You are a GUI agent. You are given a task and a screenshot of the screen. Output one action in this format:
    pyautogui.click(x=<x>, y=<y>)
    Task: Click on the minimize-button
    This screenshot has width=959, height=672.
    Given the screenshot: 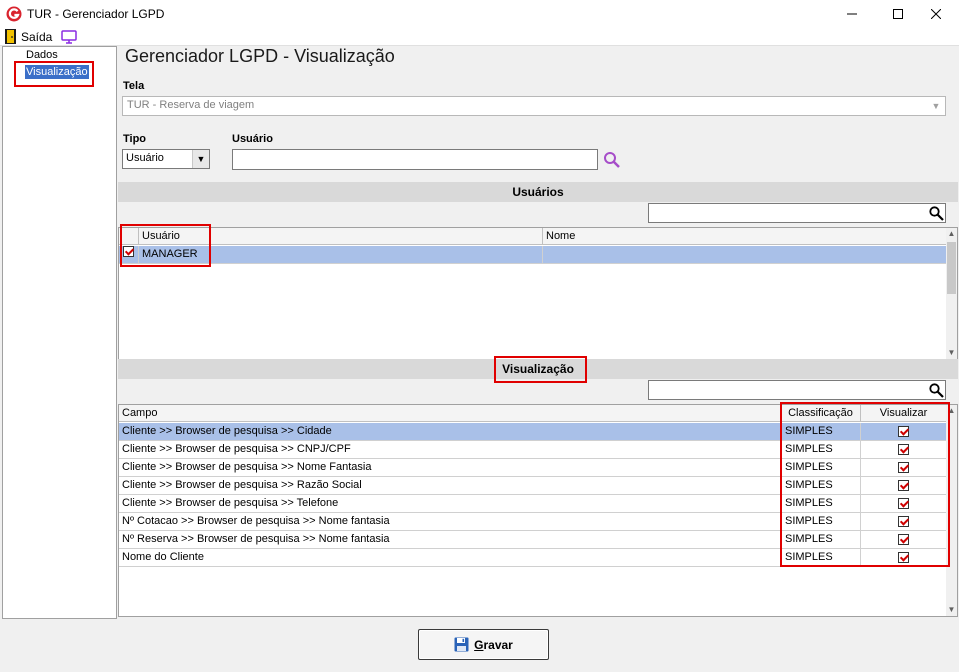 What is the action you would take?
    pyautogui.click(x=852, y=14)
    